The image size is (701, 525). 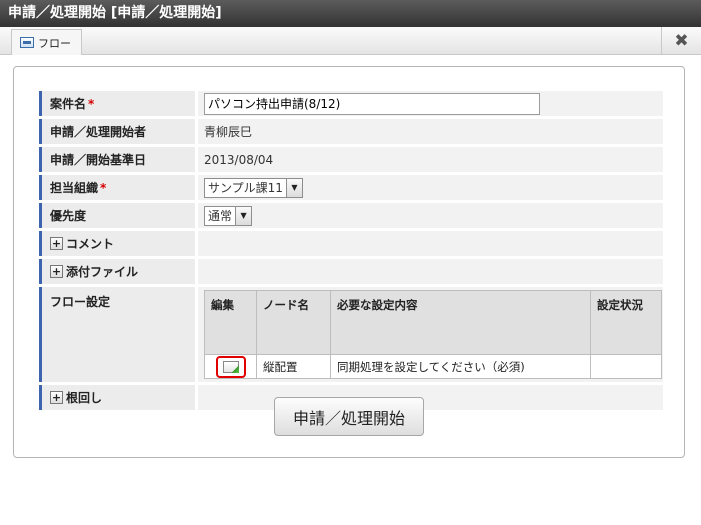 What do you see at coordinates (626, 366) in the screenshot?
I see `setting-status-cell` at bounding box center [626, 366].